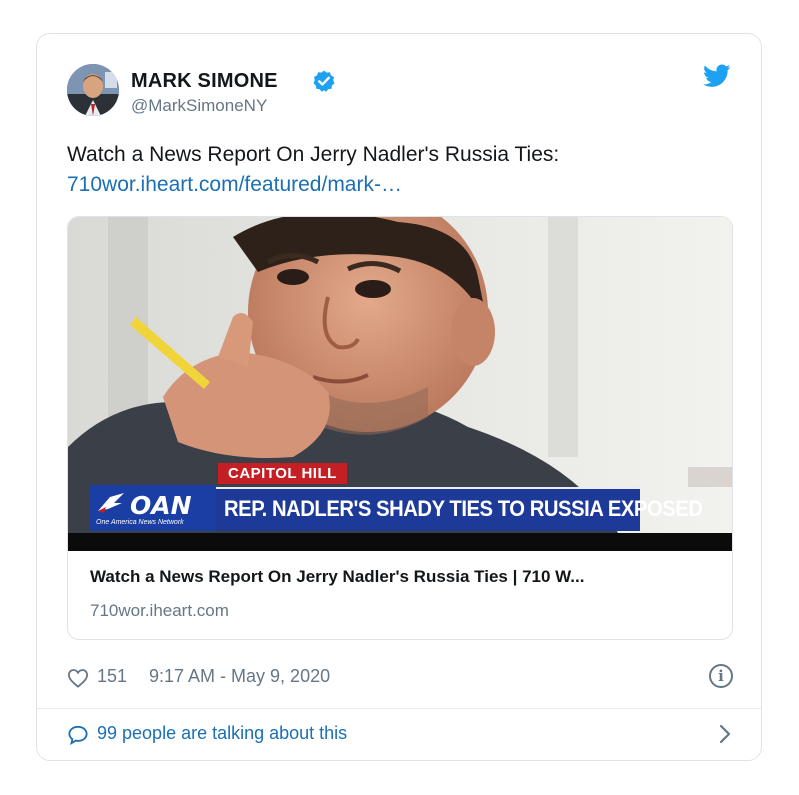 This screenshot has width=799, height=795. I want to click on conversation-link: 99 people are talking about this, so click(400, 735).